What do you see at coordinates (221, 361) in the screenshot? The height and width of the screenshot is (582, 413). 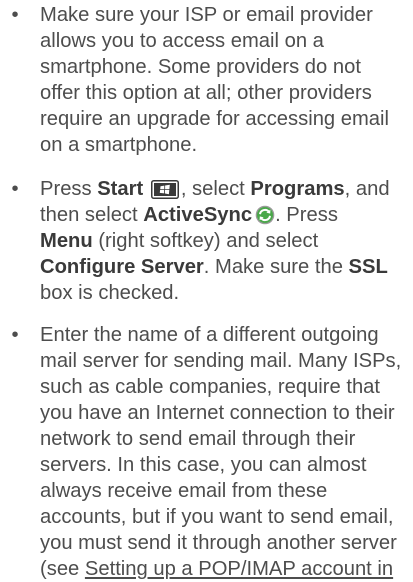 I see `text-line: mail server for sending mail. Many ISPs,` at bounding box center [221, 361].